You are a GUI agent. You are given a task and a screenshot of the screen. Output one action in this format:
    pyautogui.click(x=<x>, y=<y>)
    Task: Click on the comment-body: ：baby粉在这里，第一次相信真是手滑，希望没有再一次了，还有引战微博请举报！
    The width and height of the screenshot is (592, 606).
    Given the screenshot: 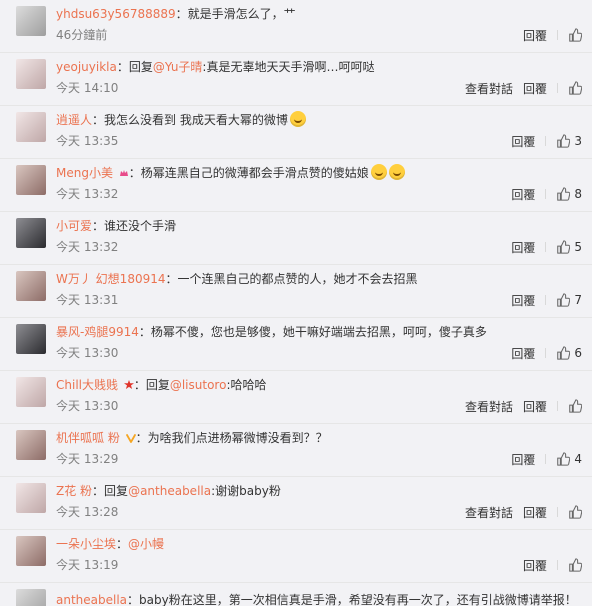 What is the action you would take?
    pyautogui.click(x=352, y=599)
    